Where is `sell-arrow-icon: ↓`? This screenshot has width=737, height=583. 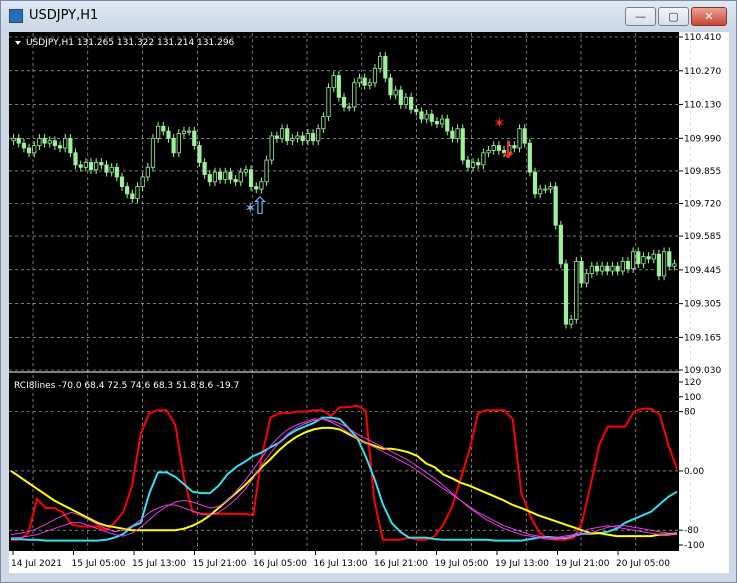 sell-arrow-icon: ↓ is located at coordinates (508, 150).